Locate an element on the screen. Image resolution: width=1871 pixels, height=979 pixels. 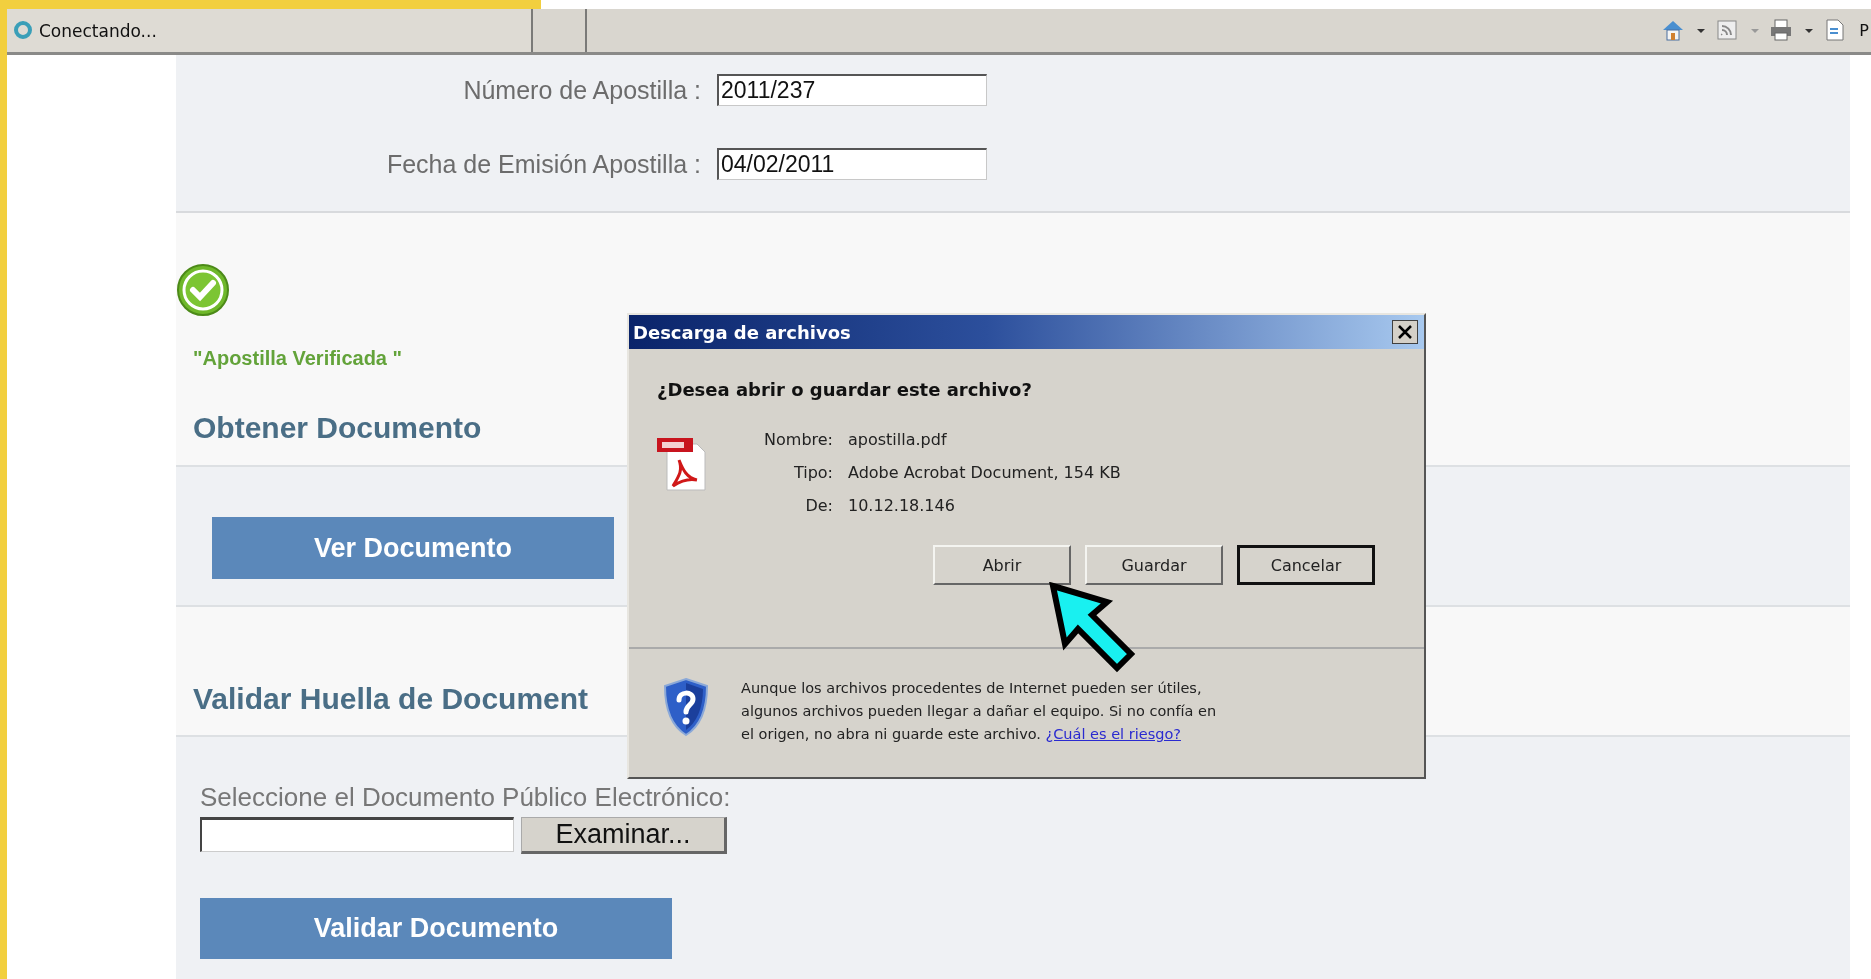
file-path-field is located at coordinates (357, 834).